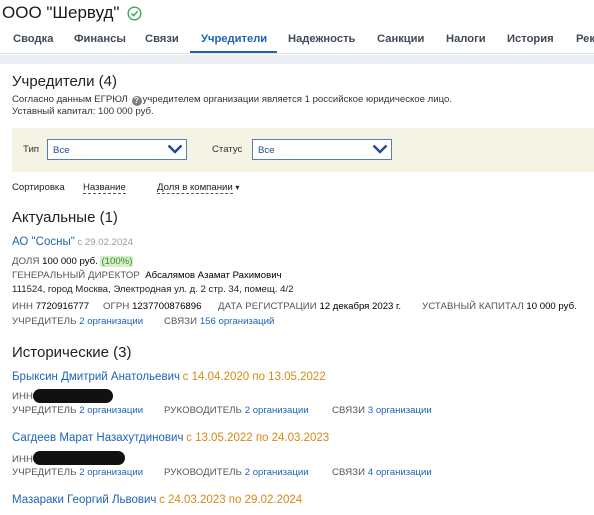 The width and height of the screenshot is (594, 515). I want to click on person-period: с 24.03.2023 по 29.02.2024, so click(231, 500).